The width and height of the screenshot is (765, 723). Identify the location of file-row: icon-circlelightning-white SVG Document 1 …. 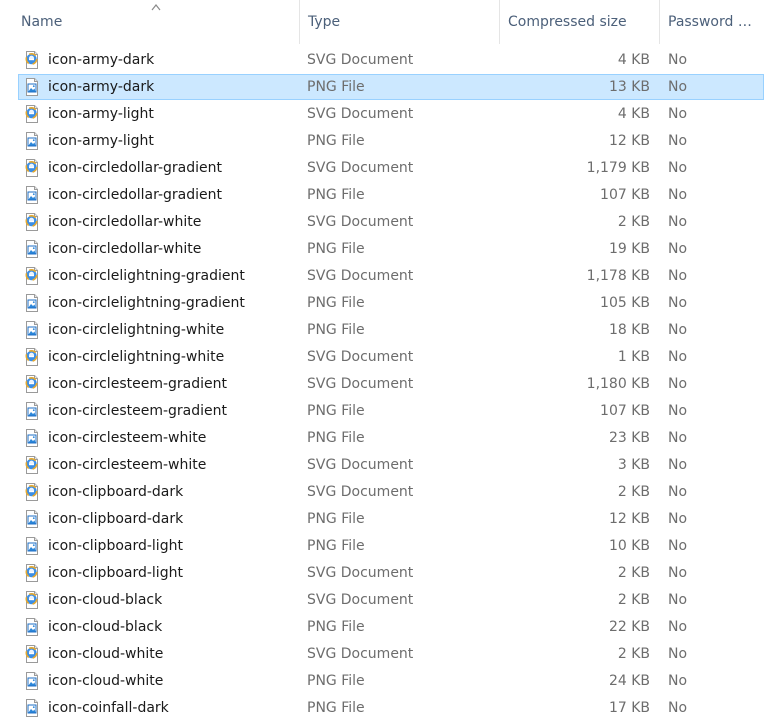
(382, 357).